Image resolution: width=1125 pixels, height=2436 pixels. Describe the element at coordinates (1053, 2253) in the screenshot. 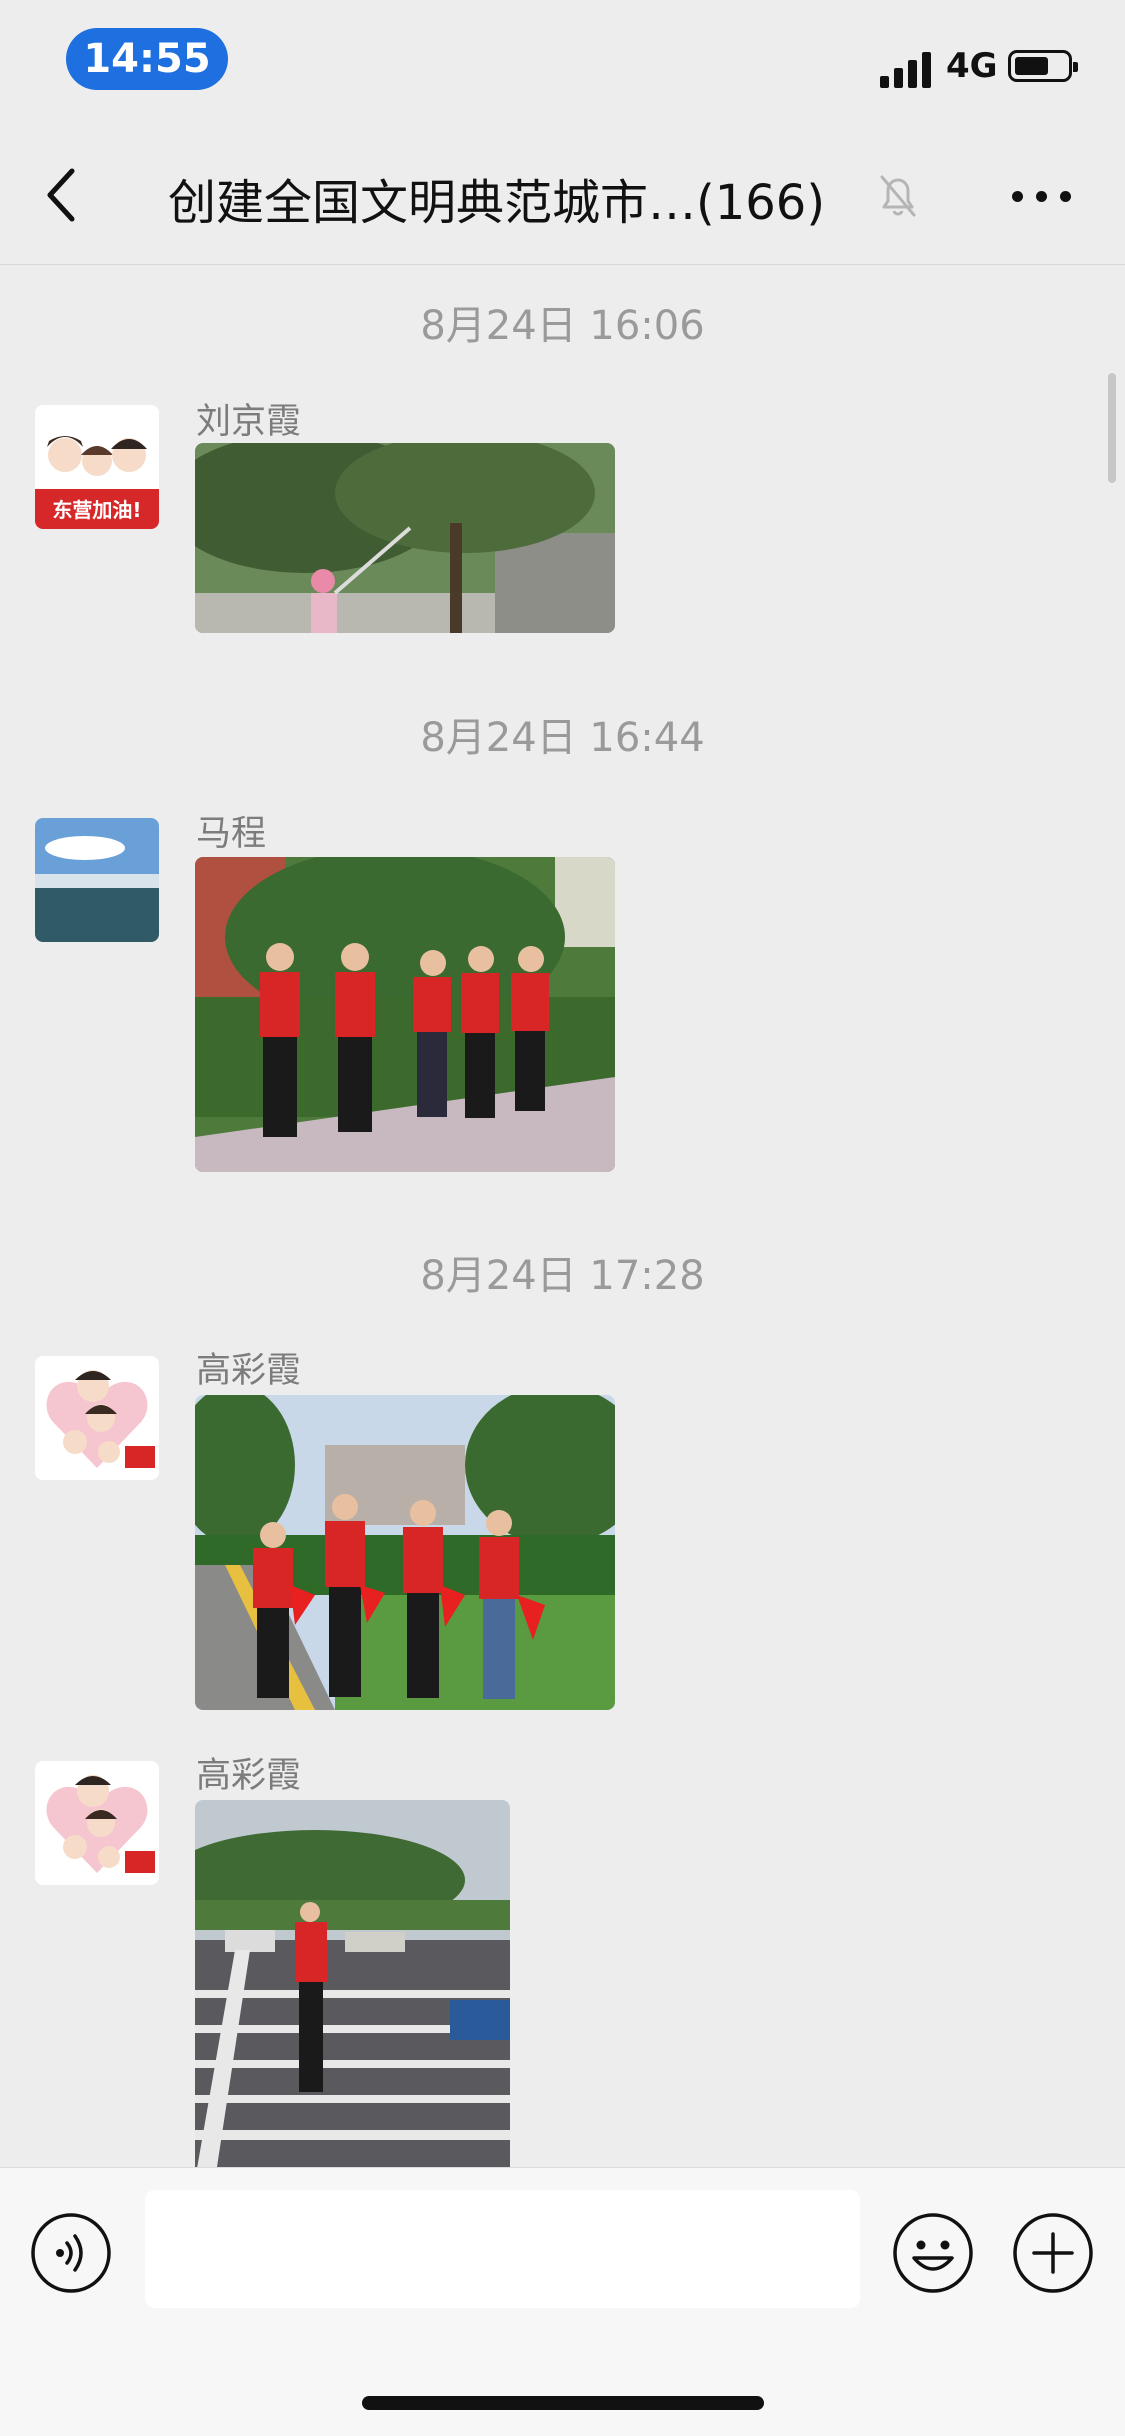

I see `plus-icon` at that location.